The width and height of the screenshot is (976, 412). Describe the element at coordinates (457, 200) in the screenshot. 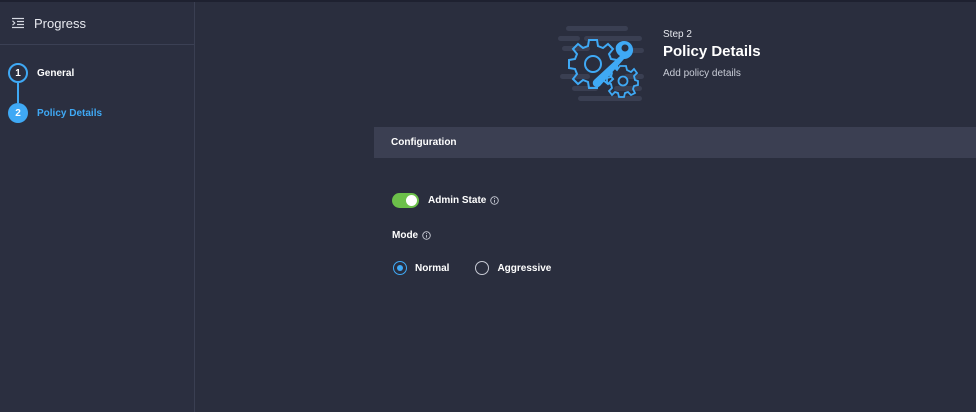

I see `admin-state-label: Admin State` at that location.